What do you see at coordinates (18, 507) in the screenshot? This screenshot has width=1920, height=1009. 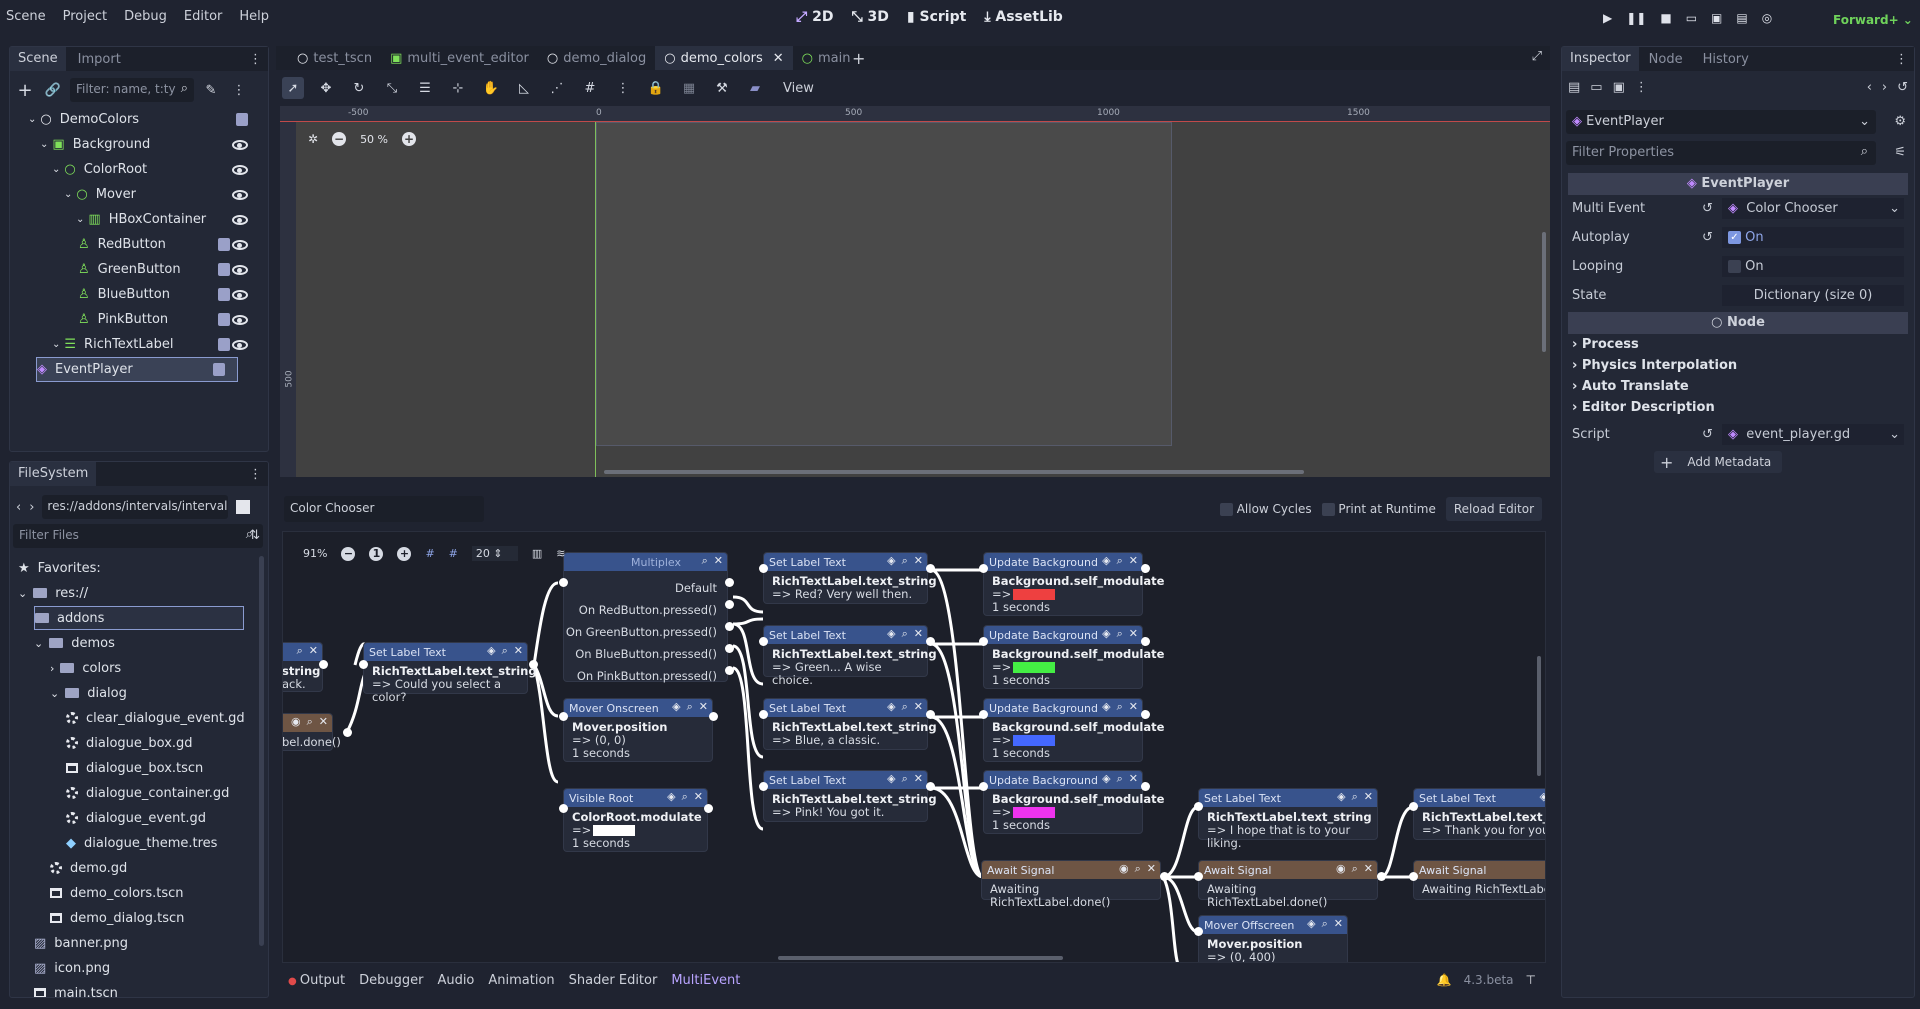 I see `back-icon: ‹` at bounding box center [18, 507].